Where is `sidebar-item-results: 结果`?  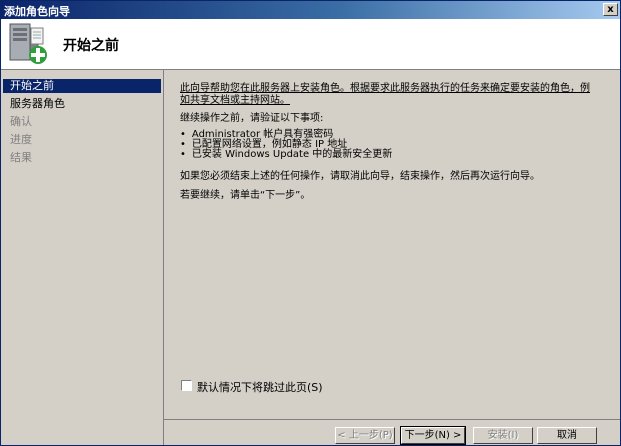
sidebar-item-results: 结果 is located at coordinates (21, 157).